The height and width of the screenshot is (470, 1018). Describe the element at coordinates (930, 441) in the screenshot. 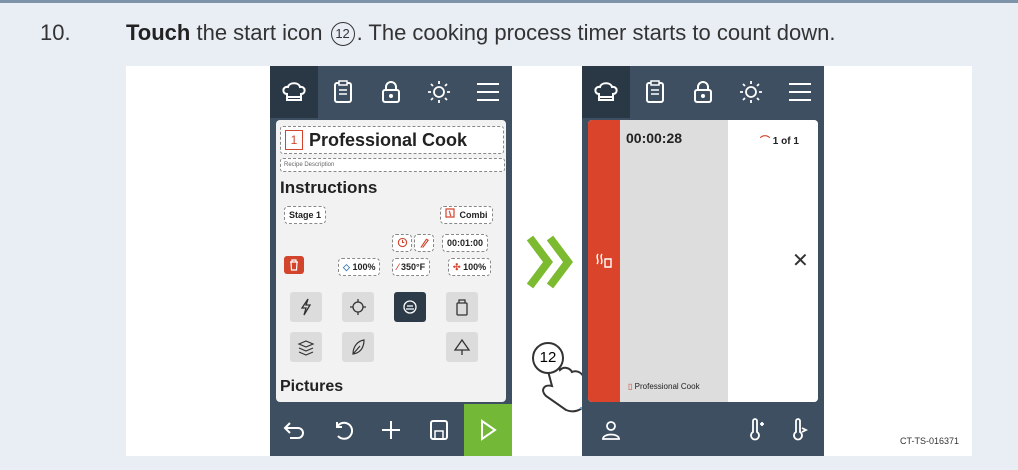

I see `figure-code: CT-TS-016371` at that location.